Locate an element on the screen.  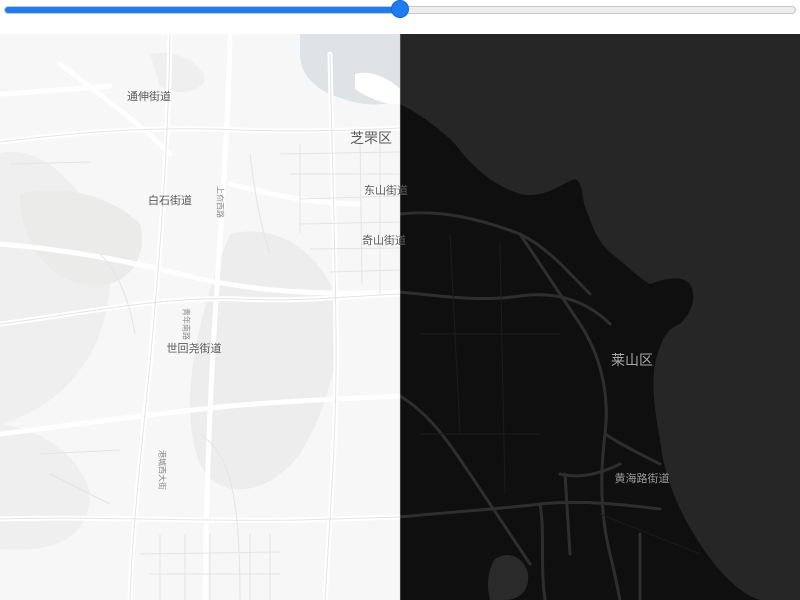
label-qishan: 奇山街道 is located at coordinates (384, 240).